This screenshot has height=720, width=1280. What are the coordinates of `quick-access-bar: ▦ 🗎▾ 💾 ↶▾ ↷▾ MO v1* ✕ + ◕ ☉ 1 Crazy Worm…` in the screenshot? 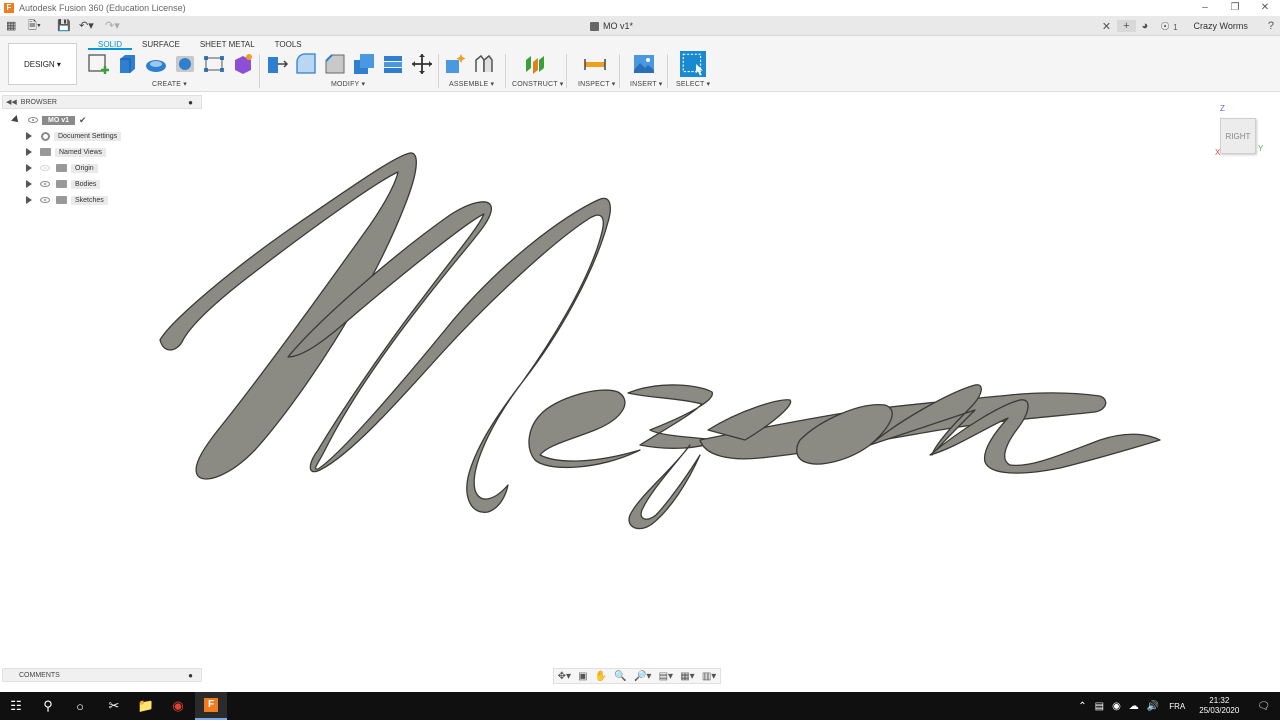 It's located at (640, 26).